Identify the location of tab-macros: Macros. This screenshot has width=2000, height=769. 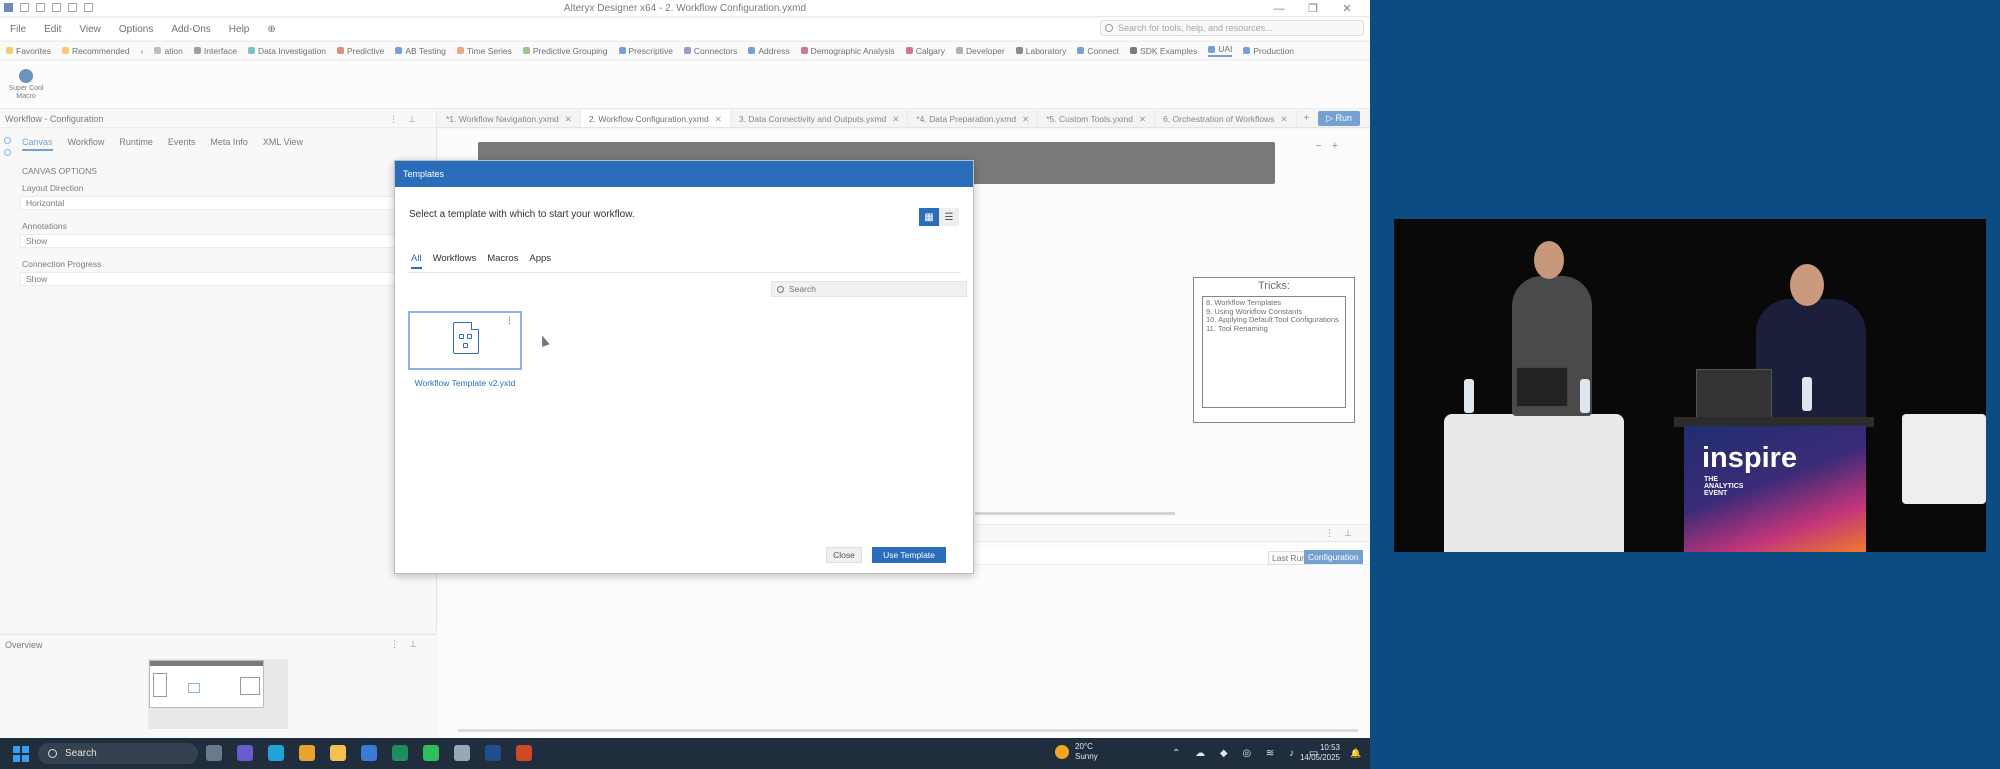
(502, 261).